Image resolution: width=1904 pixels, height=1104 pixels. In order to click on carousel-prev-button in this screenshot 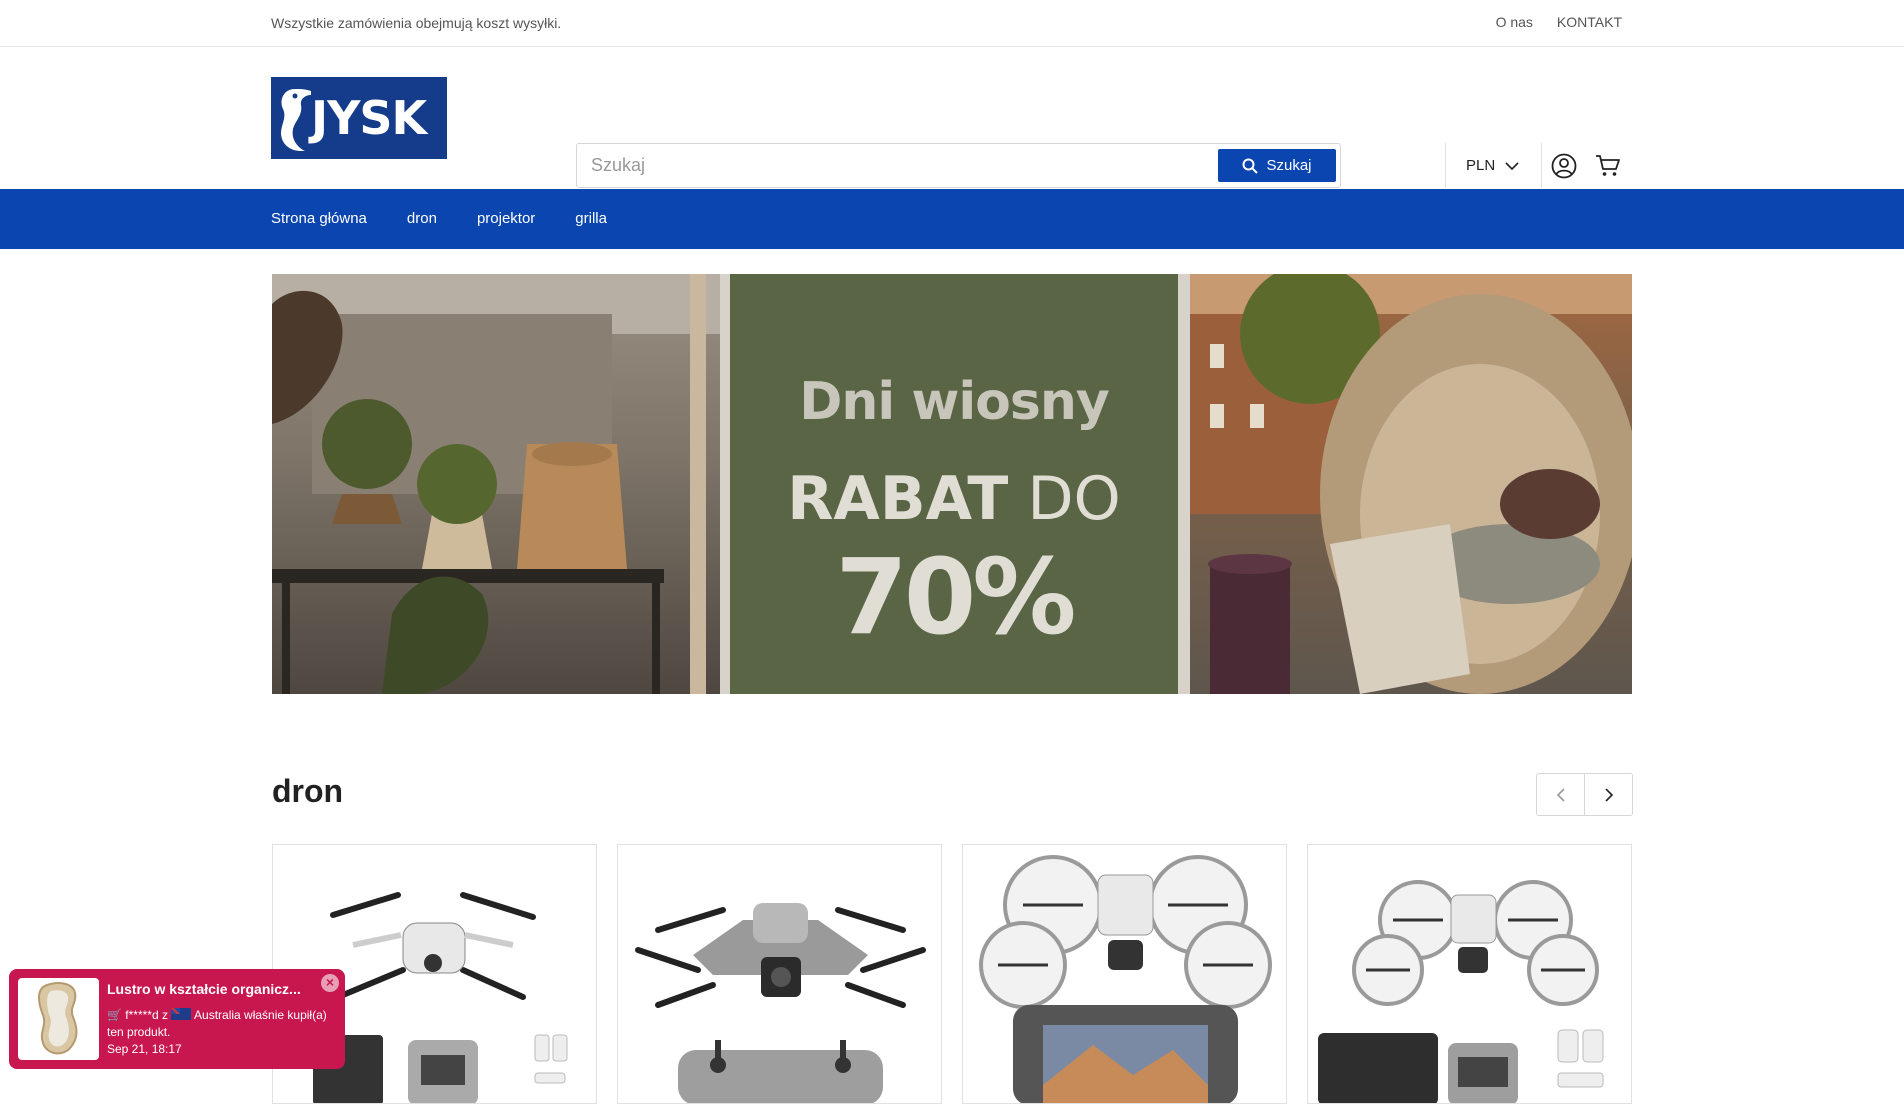, I will do `click(1560, 794)`.